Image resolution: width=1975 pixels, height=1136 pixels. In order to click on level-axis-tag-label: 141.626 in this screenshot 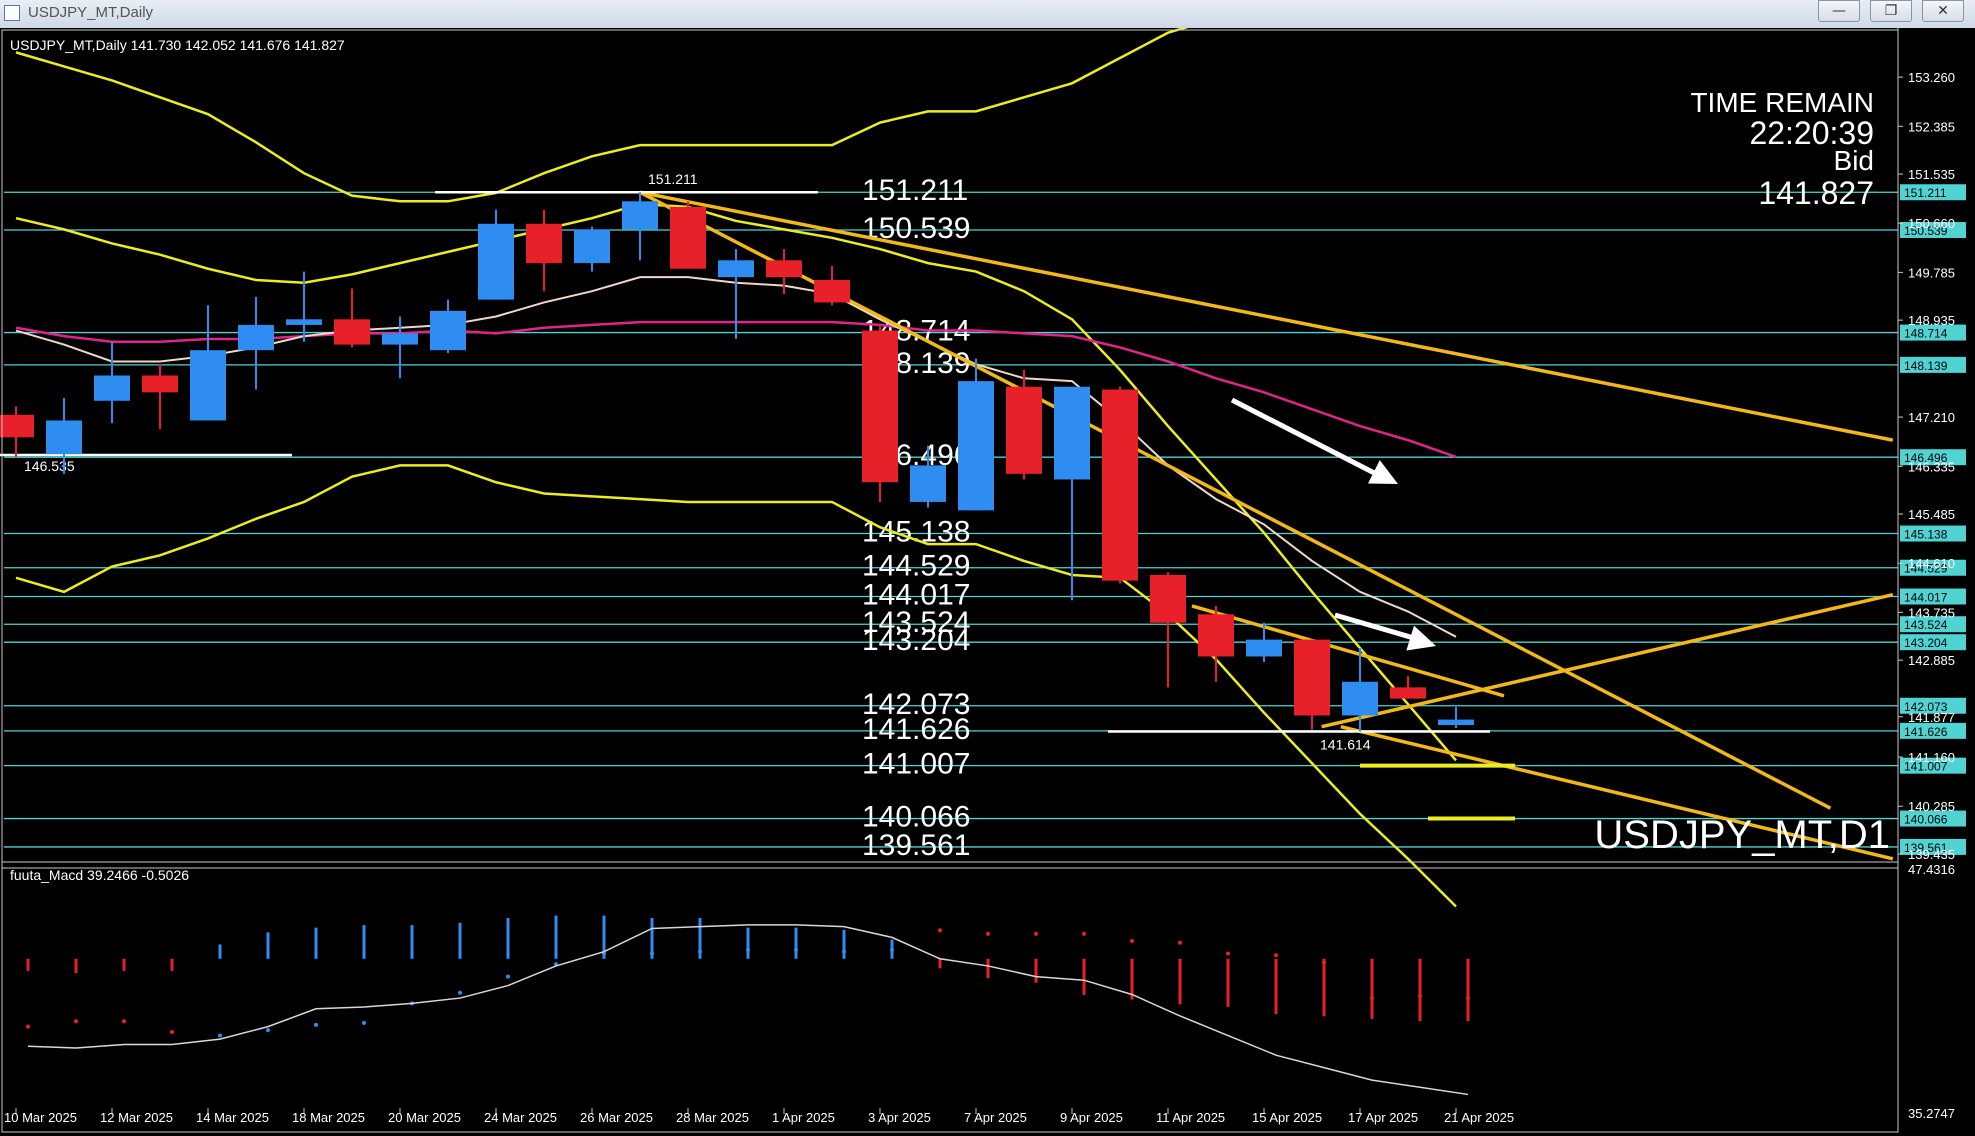, I will do `click(1926, 732)`.